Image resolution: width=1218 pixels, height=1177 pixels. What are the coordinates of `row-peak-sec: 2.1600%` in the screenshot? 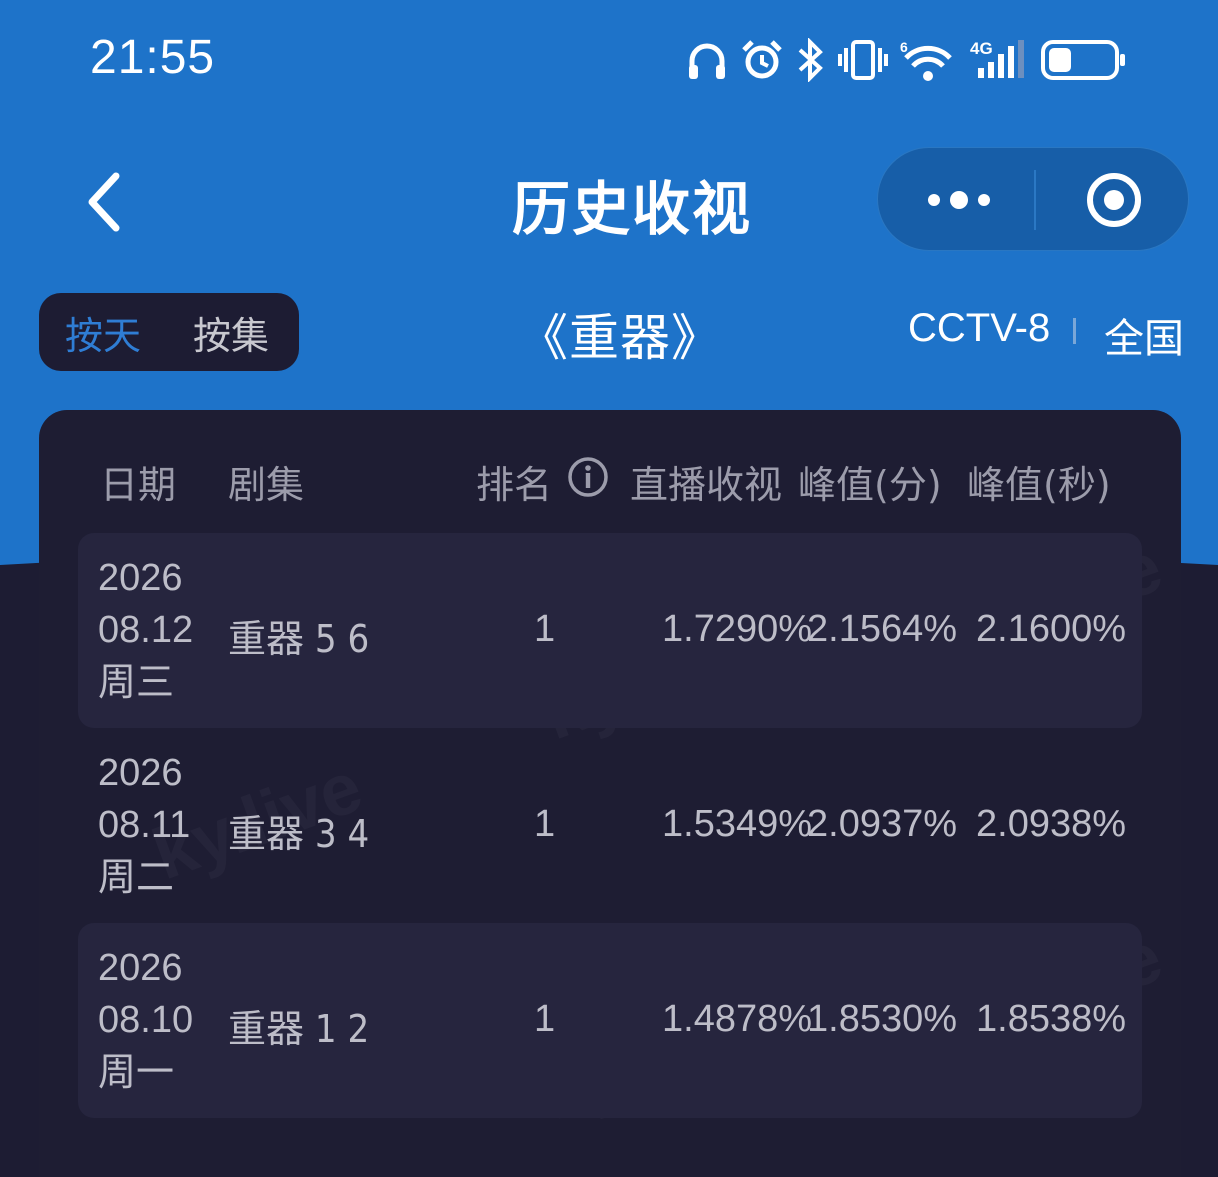 It's located at (1051, 629).